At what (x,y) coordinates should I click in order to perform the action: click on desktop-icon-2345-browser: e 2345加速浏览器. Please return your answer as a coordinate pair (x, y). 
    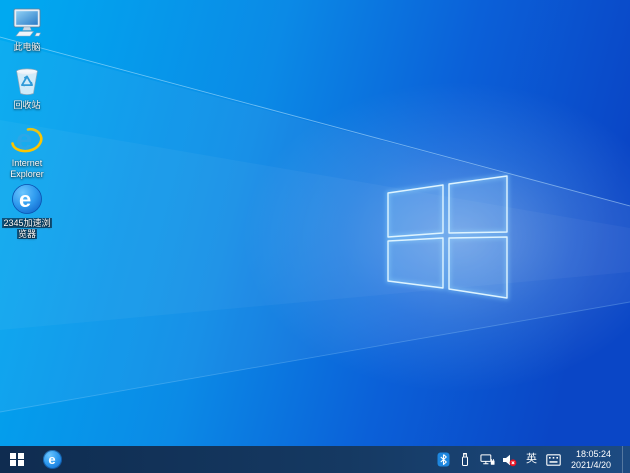
    Looking at the image, I should click on (29, 211).